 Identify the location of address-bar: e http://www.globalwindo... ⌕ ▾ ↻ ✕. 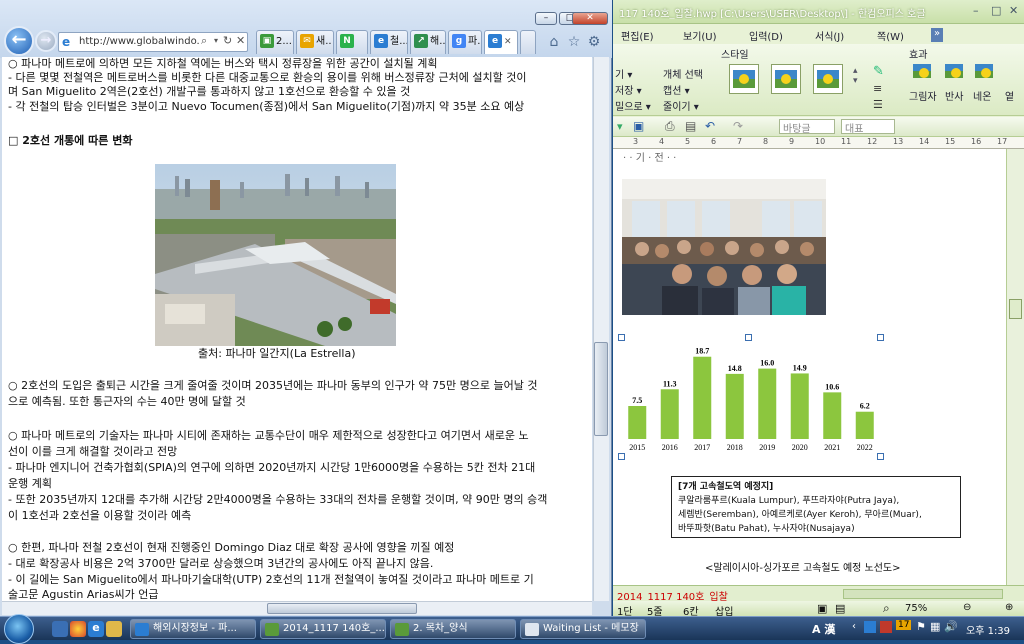
(153, 42).